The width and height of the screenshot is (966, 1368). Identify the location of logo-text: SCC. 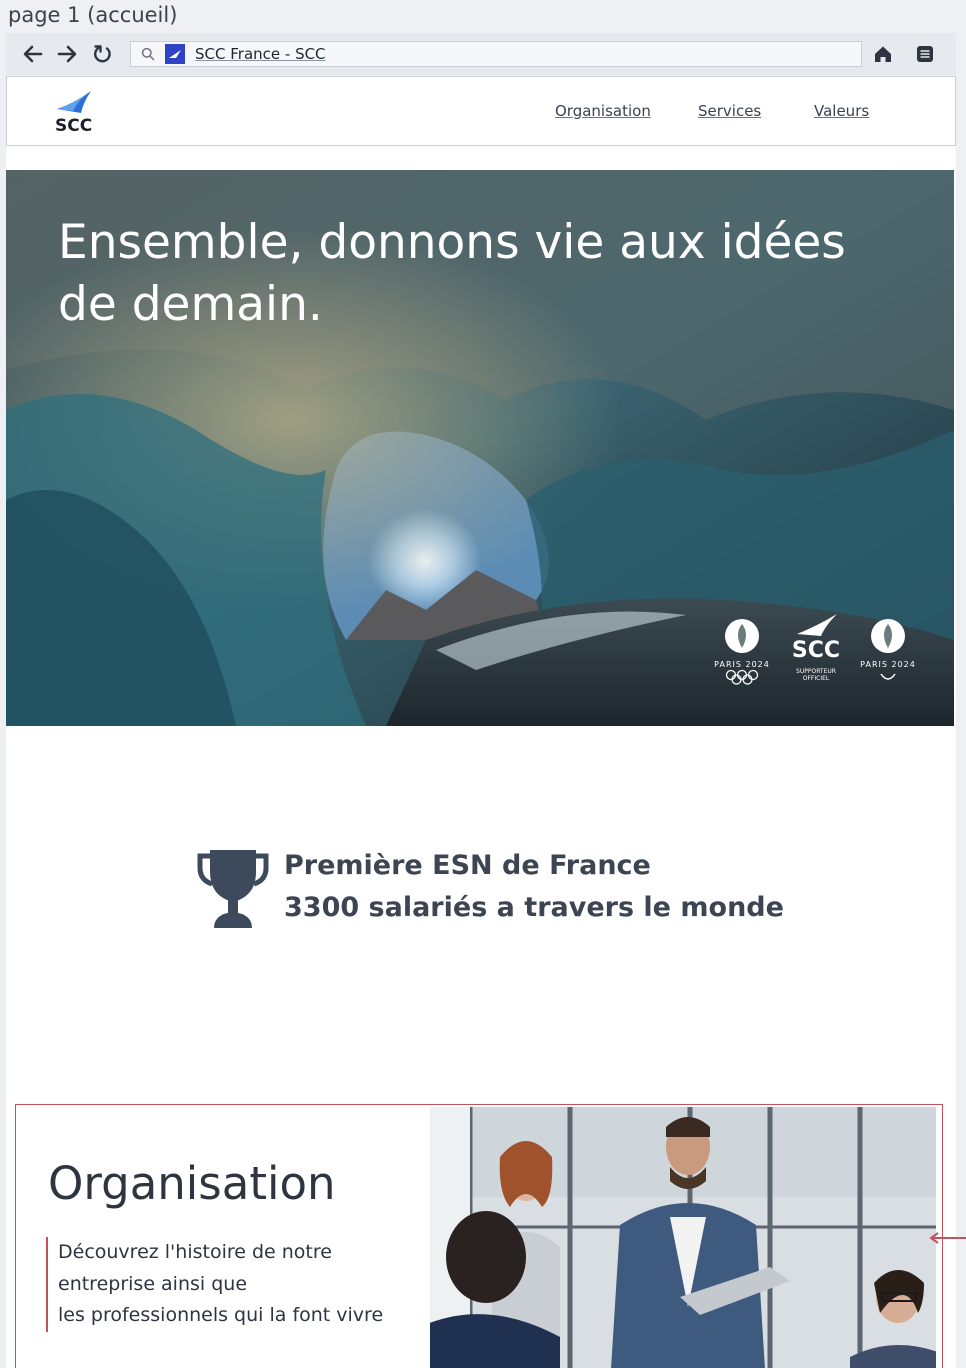
(73, 124).